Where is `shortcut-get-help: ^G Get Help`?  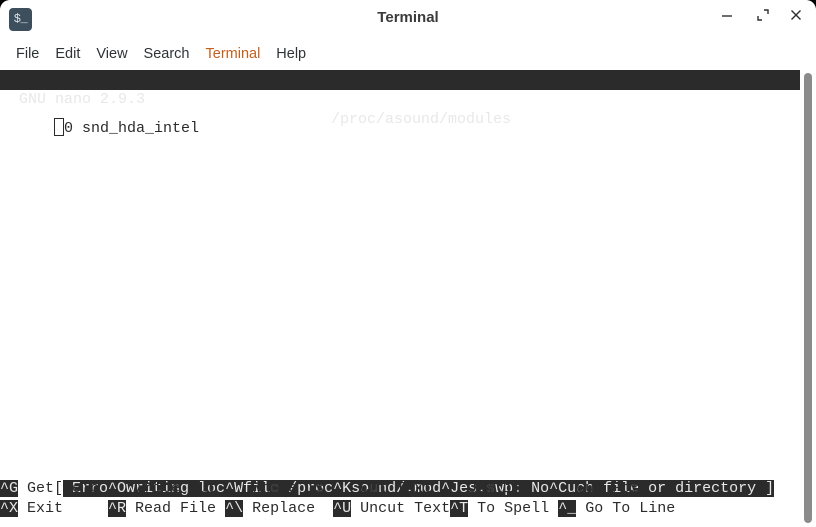
shortcut-get-help: ^G Get Help is located at coordinates (54, 489).